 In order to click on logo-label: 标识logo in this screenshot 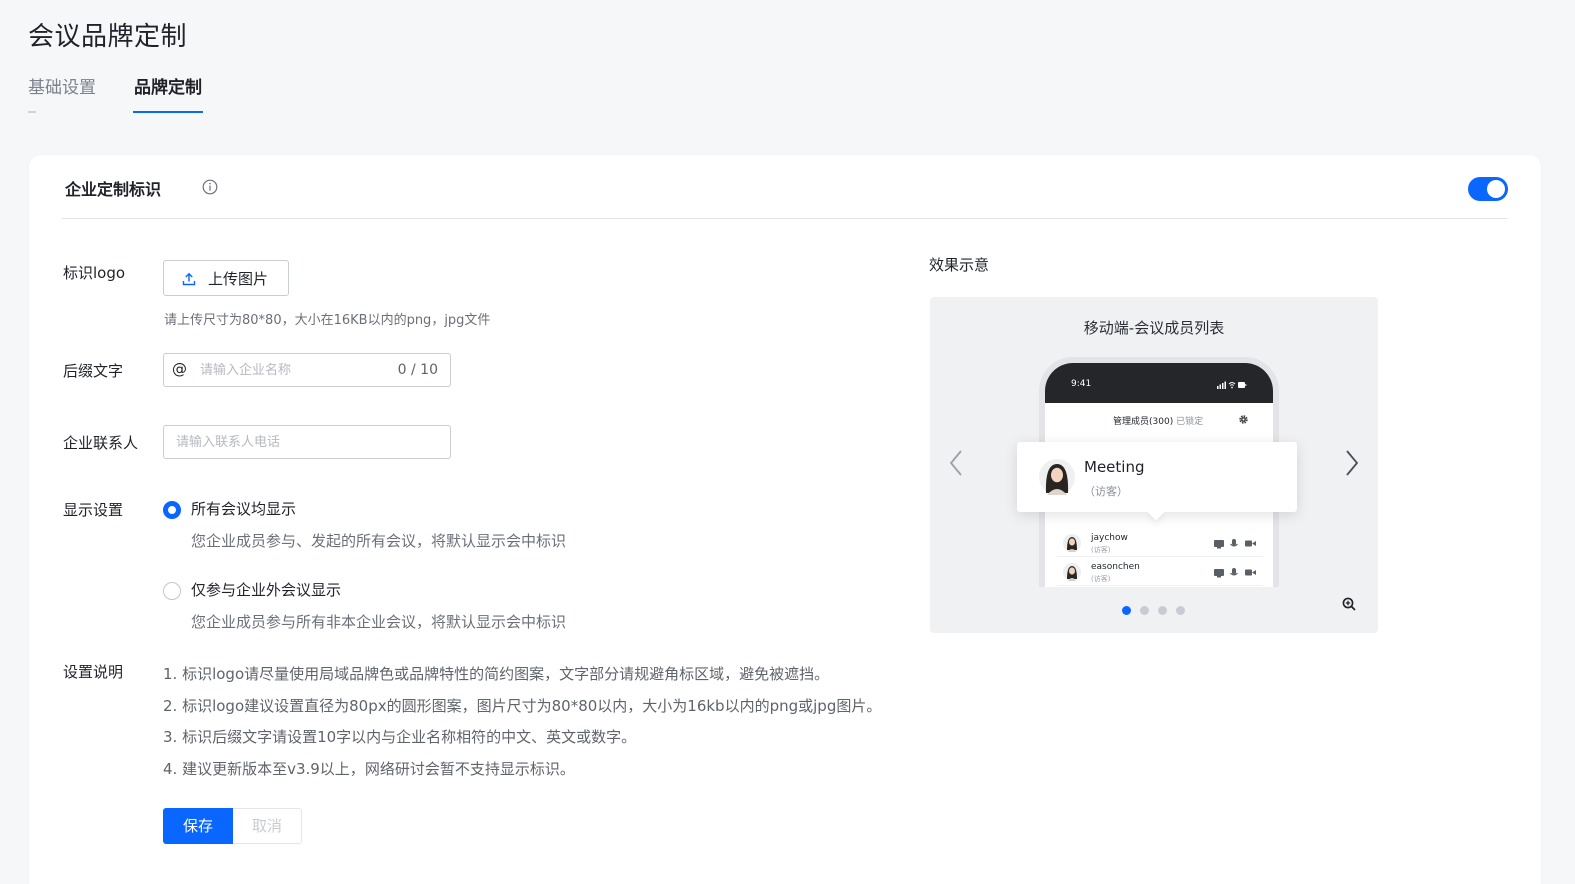, I will do `click(94, 273)`.